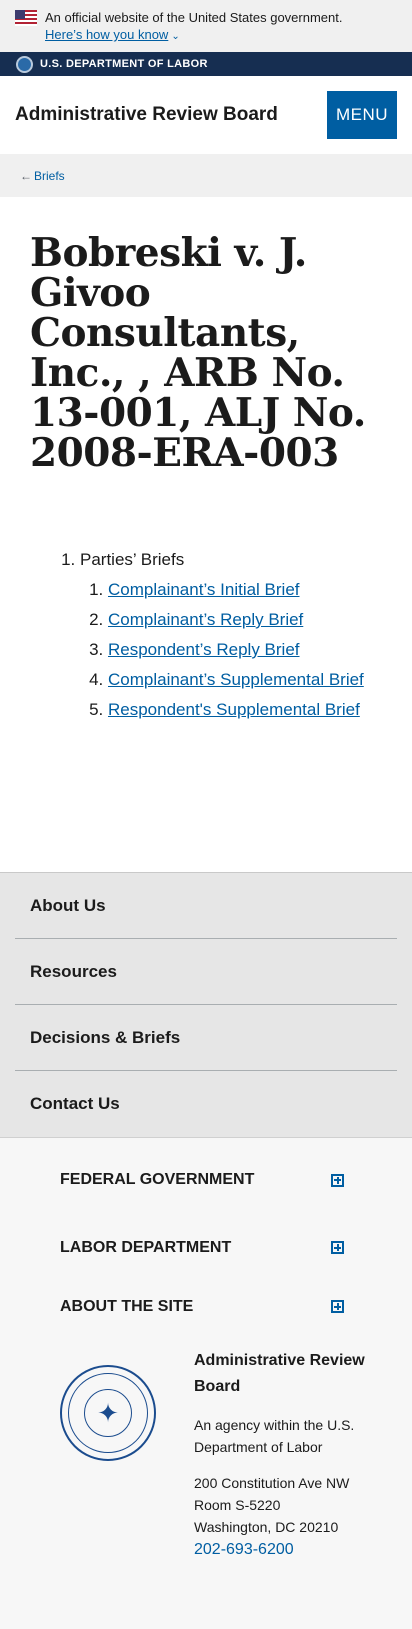 This screenshot has height=1629, width=412. What do you see at coordinates (26, 175) in the screenshot?
I see `arrow-left-icon: ←` at bounding box center [26, 175].